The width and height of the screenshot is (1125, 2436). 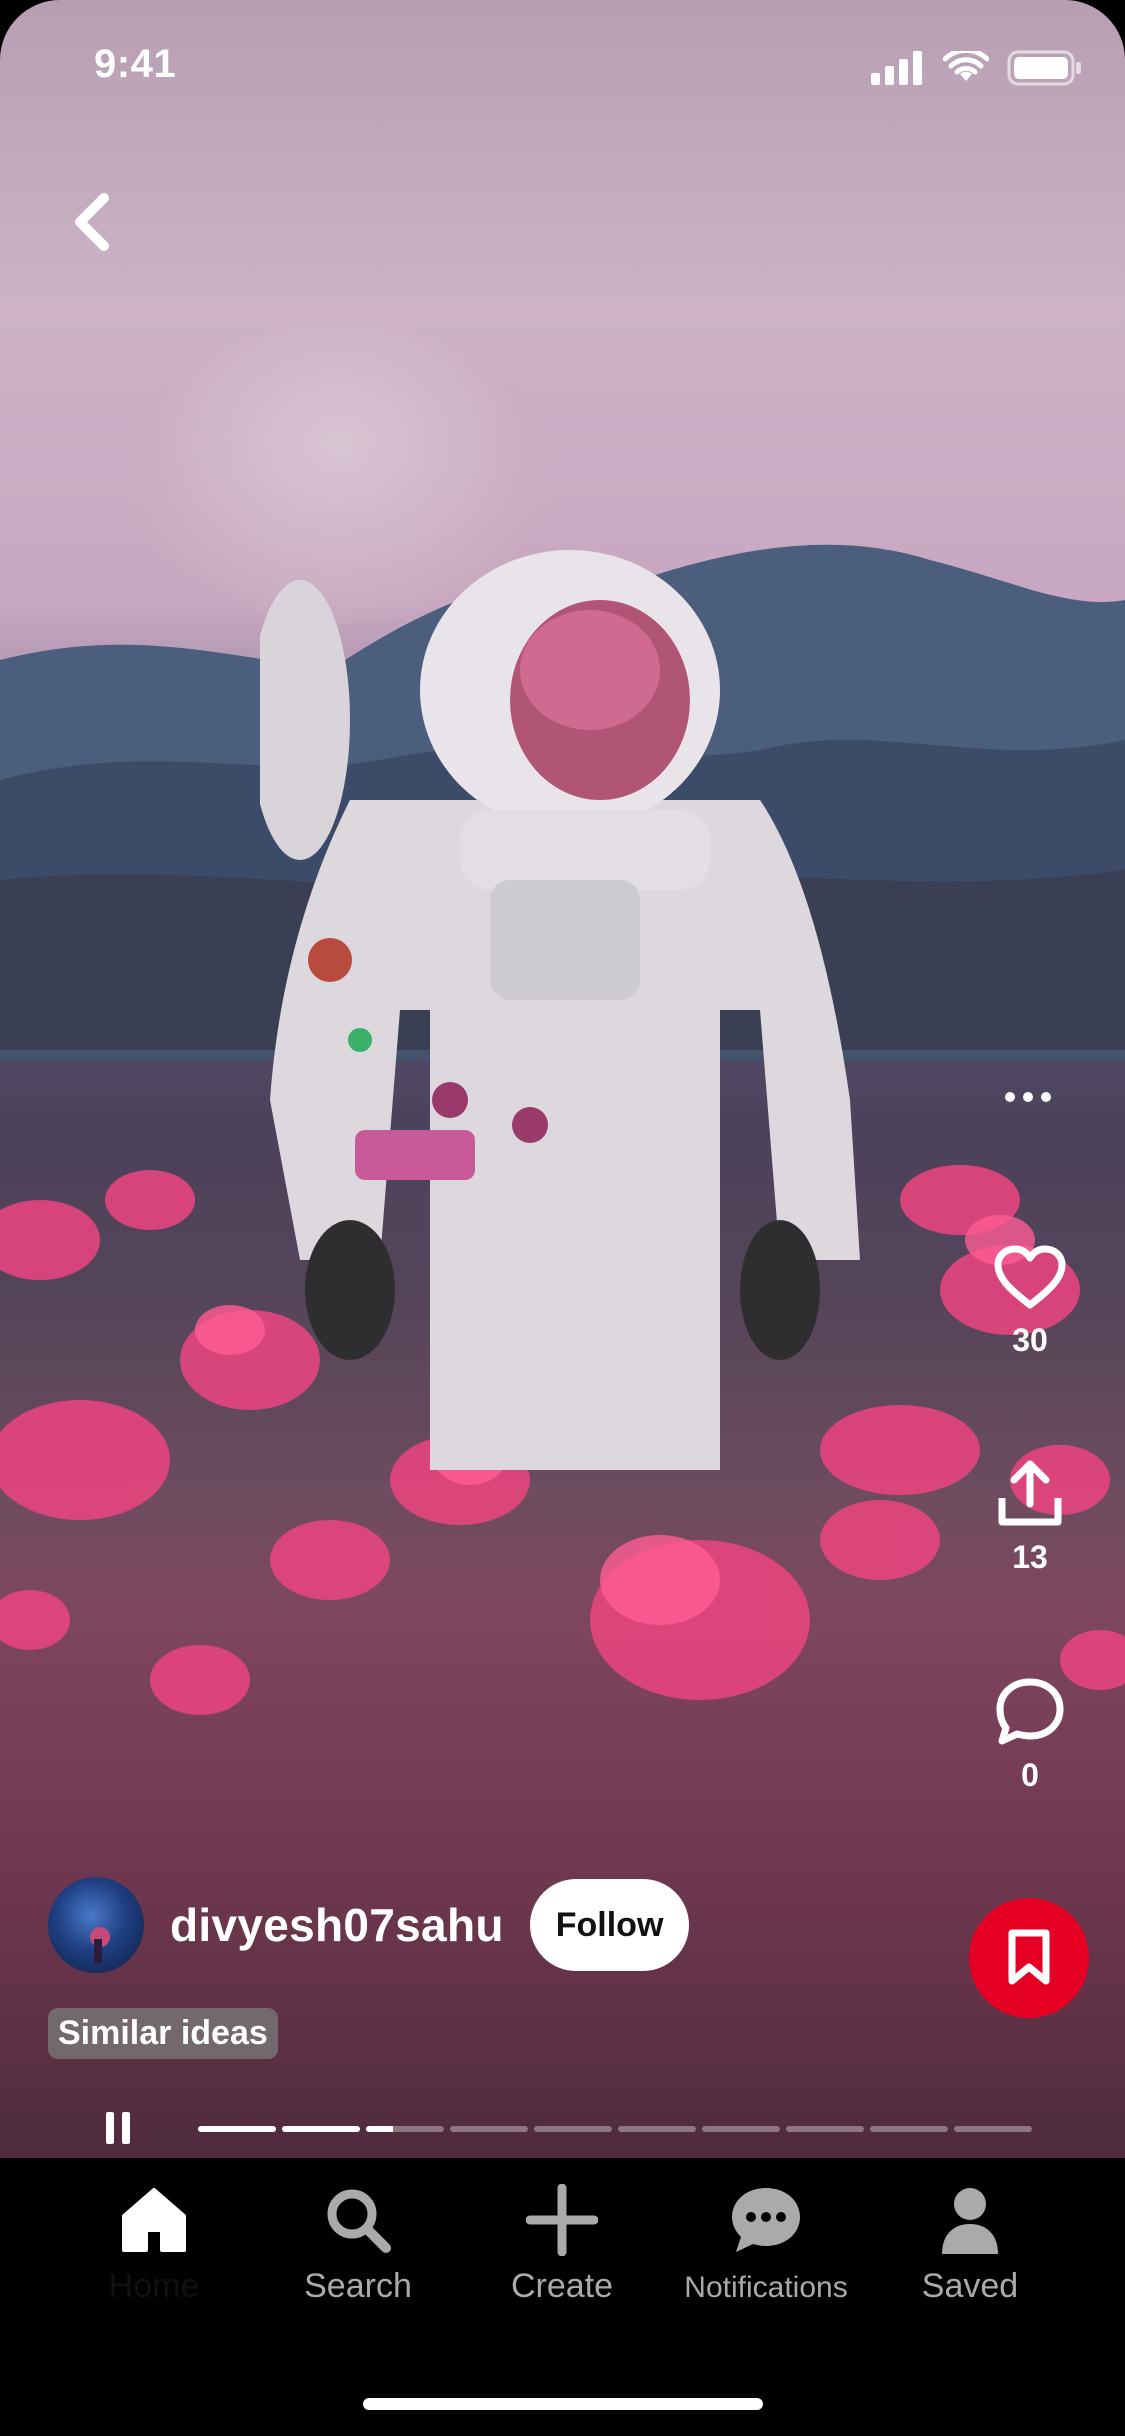 What do you see at coordinates (563, 2404) in the screenshot?
I see `home-indicator` at bounding box center [563, 2404].